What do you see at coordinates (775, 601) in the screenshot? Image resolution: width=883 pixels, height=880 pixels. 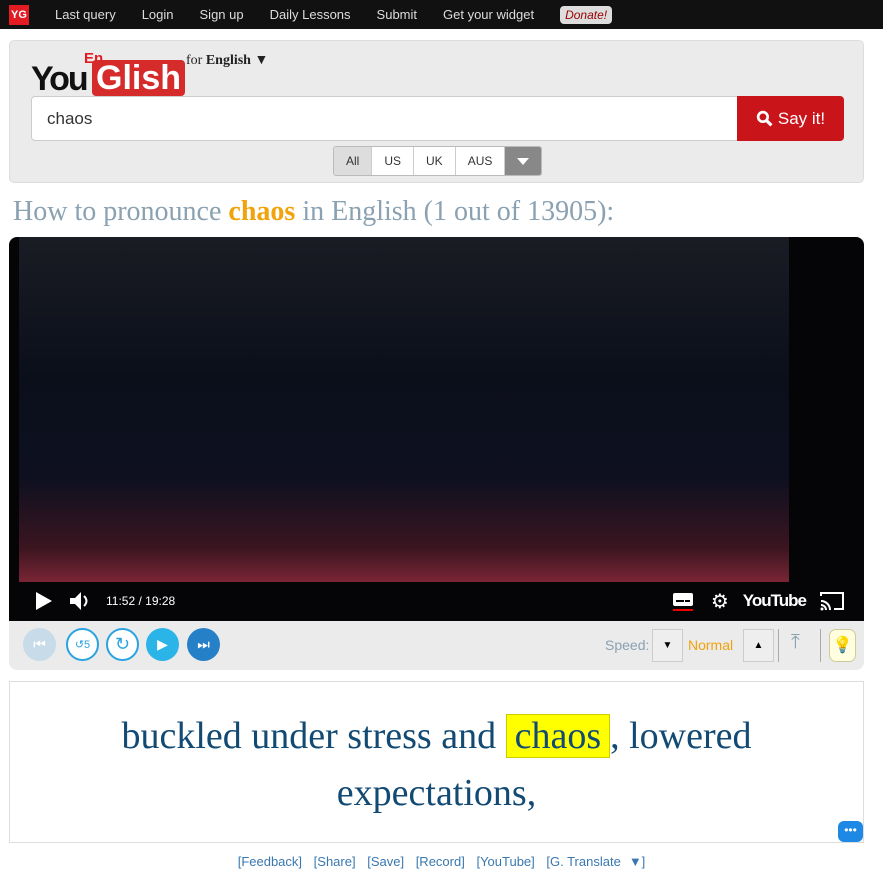 I see `youtube-logo: YouTube` at bounding box center [775, 601].